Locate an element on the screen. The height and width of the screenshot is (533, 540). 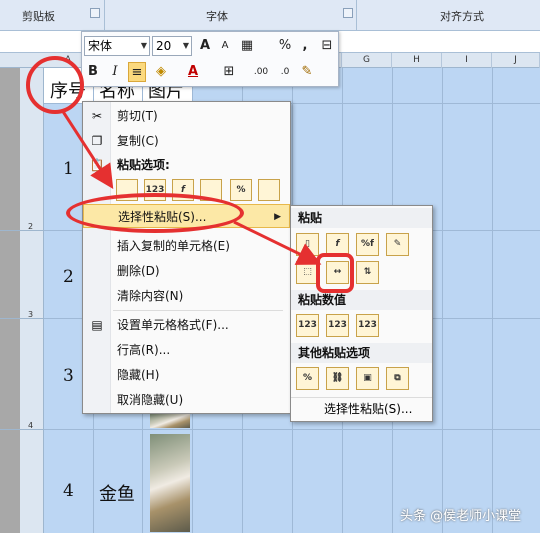
arrow-to-paste-special is located at coordinates (87, 149).